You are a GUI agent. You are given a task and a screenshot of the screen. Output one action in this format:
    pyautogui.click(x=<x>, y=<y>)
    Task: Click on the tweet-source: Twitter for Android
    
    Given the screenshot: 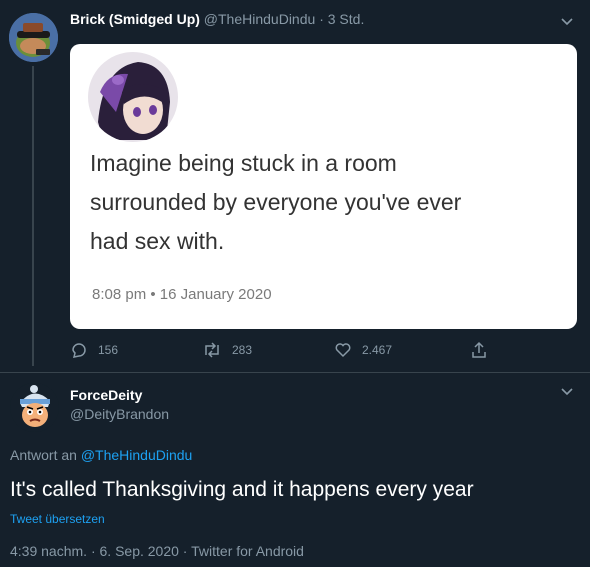 What is the action you would take?
    pyautogui.click(x=247, y=551)
    